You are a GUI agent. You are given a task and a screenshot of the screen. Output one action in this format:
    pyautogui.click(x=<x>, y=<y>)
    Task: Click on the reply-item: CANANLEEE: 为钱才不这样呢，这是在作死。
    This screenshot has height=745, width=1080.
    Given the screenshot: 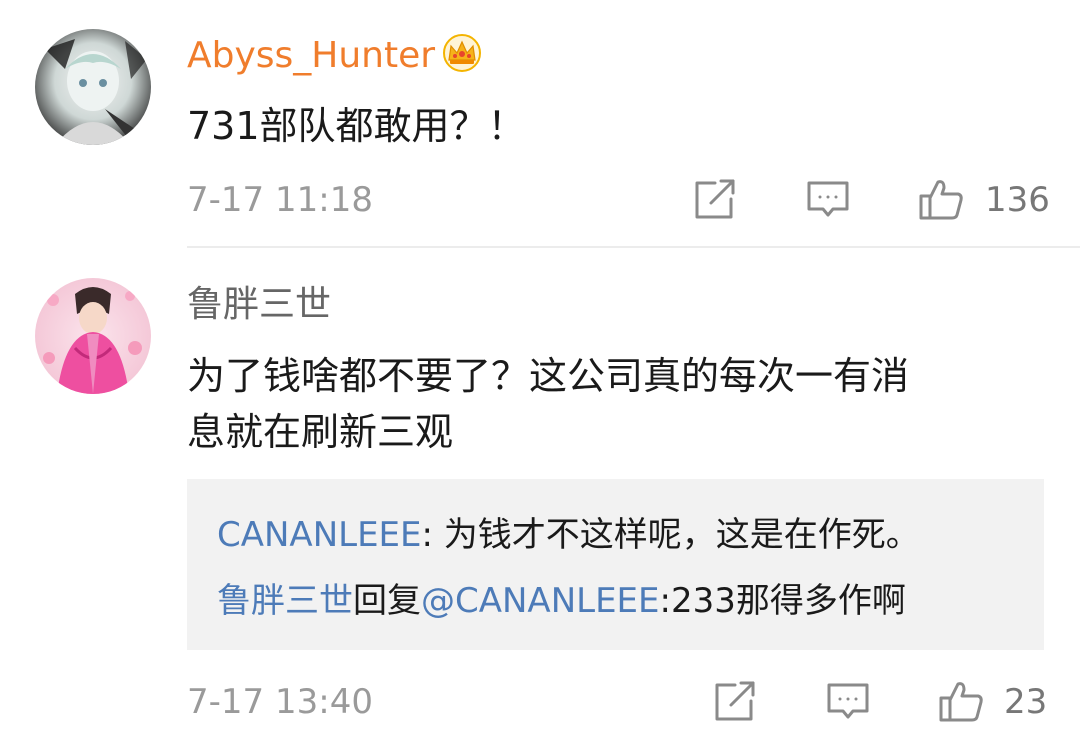 What is the action you would take?
    pyautogui.click(x=568, y=535)
    